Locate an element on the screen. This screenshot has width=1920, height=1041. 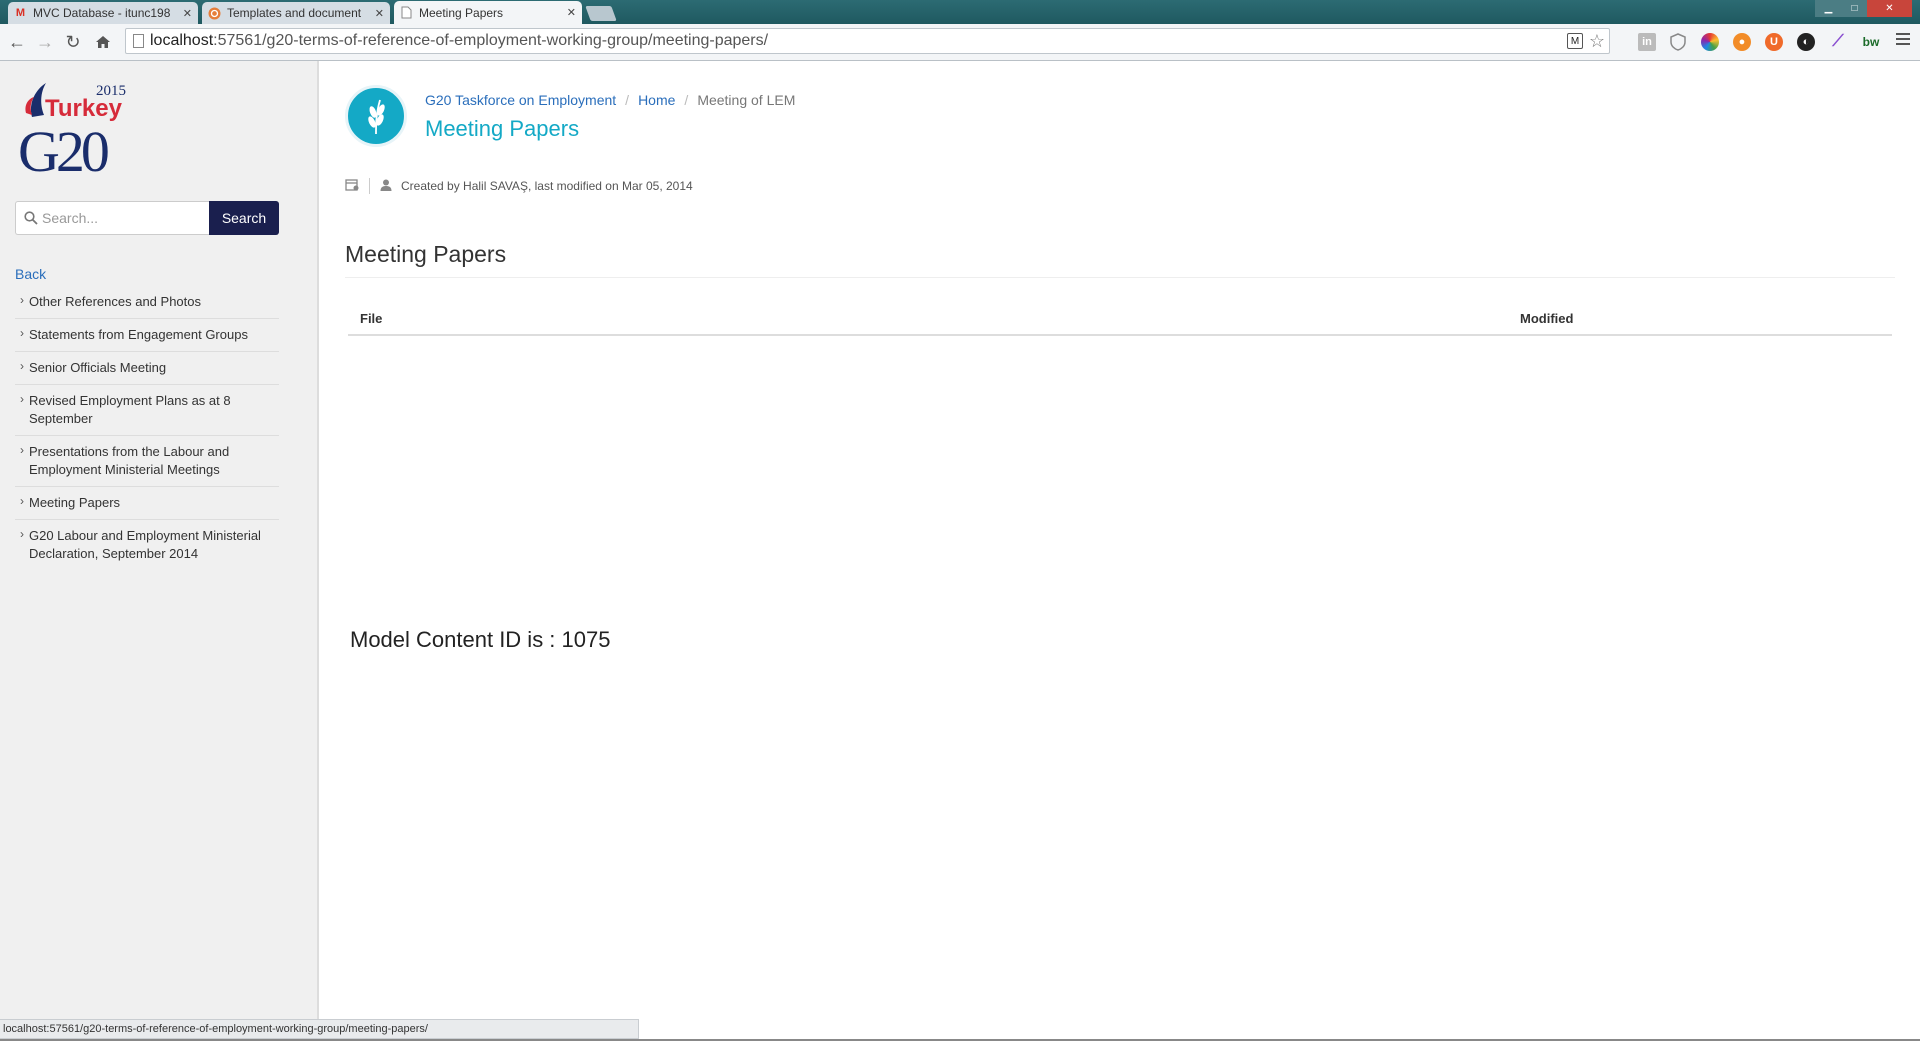
tab-title: Templates and document is located at coordinates (294, 13).